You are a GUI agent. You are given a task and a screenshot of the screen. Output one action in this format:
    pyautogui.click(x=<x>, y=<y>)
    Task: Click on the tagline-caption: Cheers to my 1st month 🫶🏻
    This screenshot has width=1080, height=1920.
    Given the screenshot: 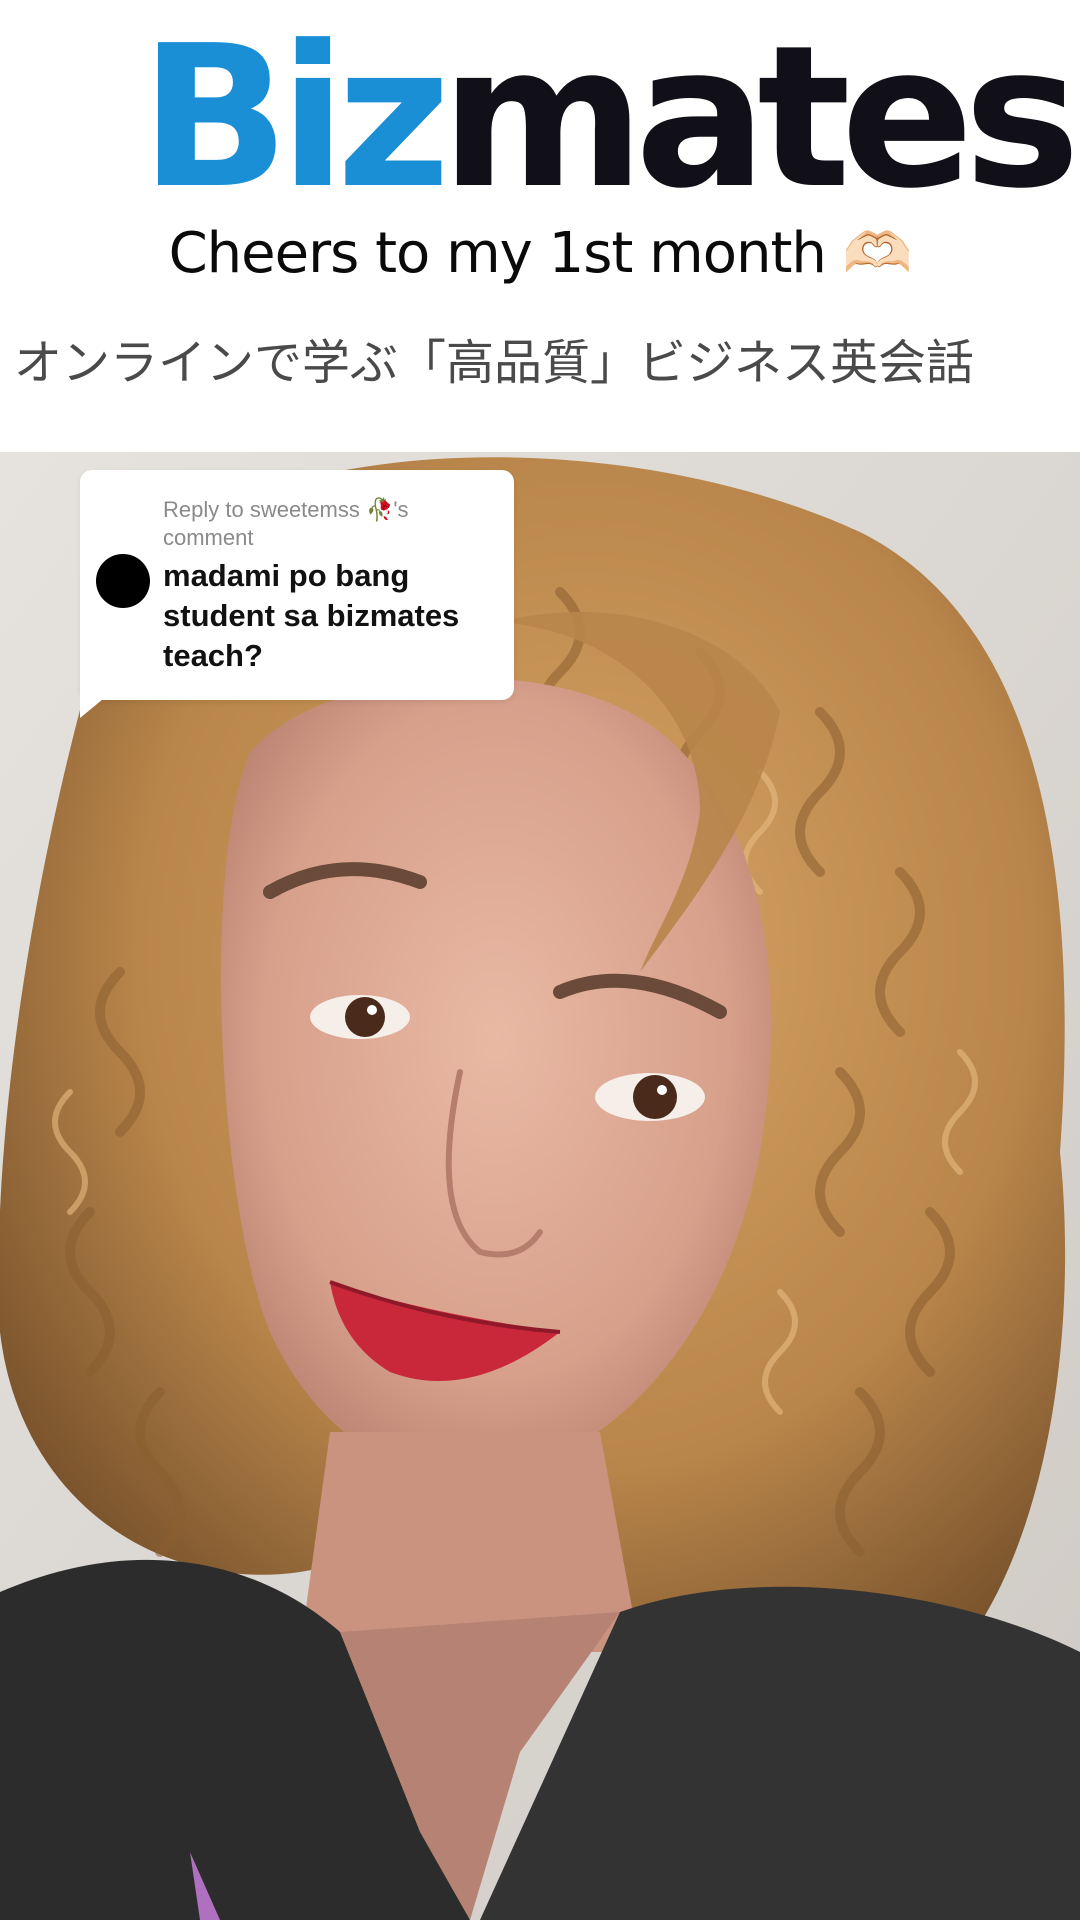 What is the action you would take?
    pyautogui.click(x=540, y=253)
    